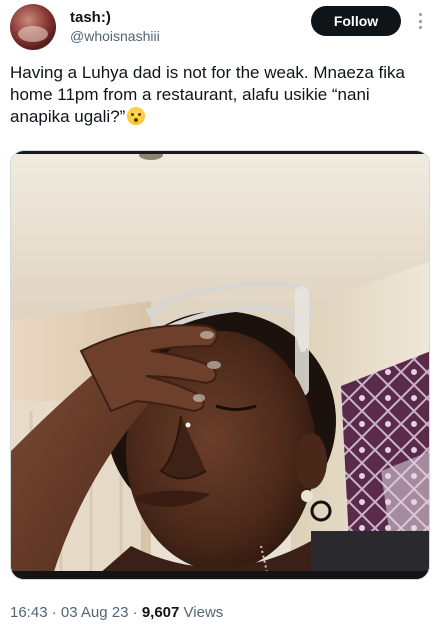 Image resolution: width=442 pixels, height=630 pixels. I want to click on display-name: tash:), so click(115, 18).